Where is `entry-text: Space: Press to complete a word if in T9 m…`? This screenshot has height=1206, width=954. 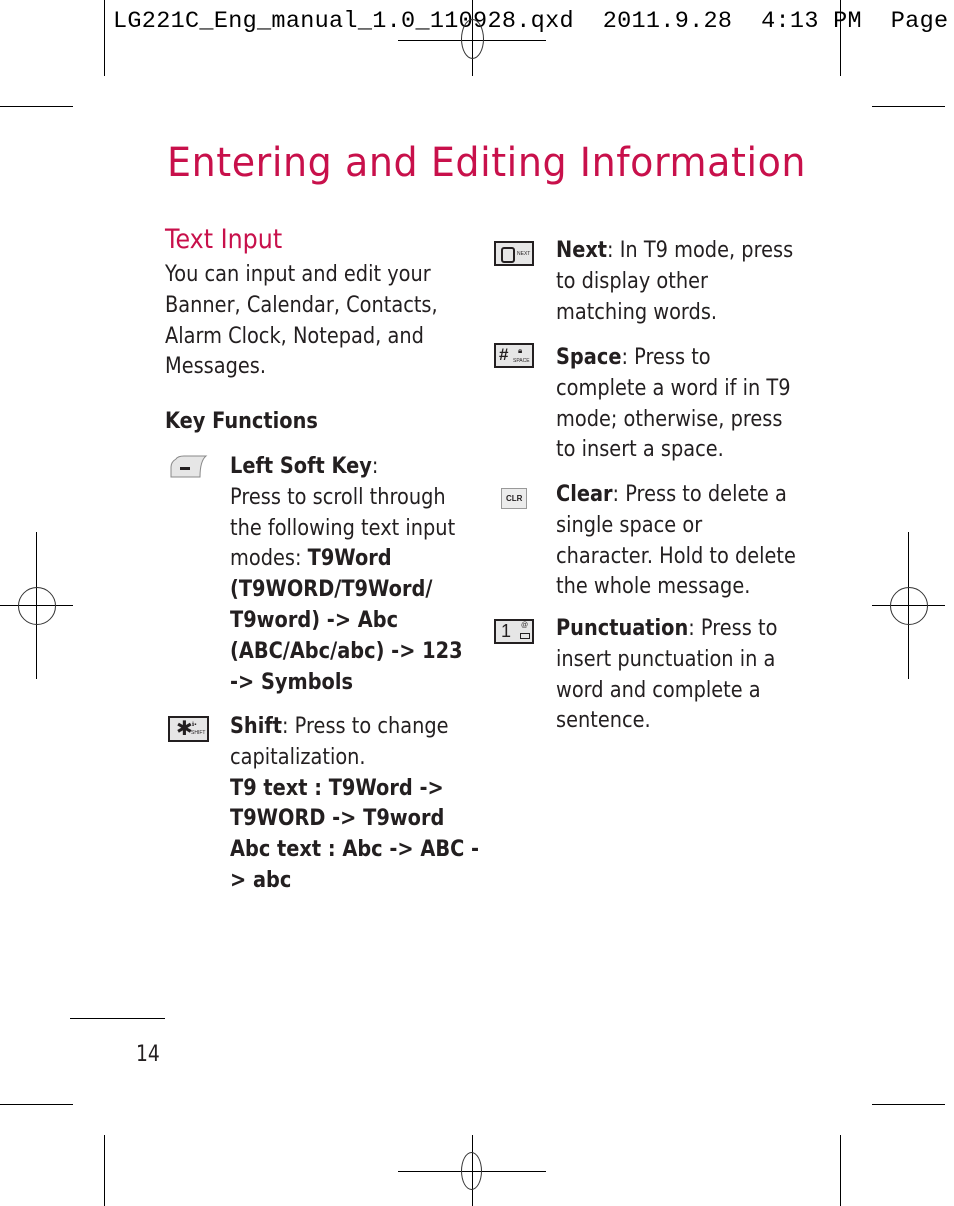
entry-text: Space: Press to complete a word if in T9 m… is located at coordinates (698, 403).